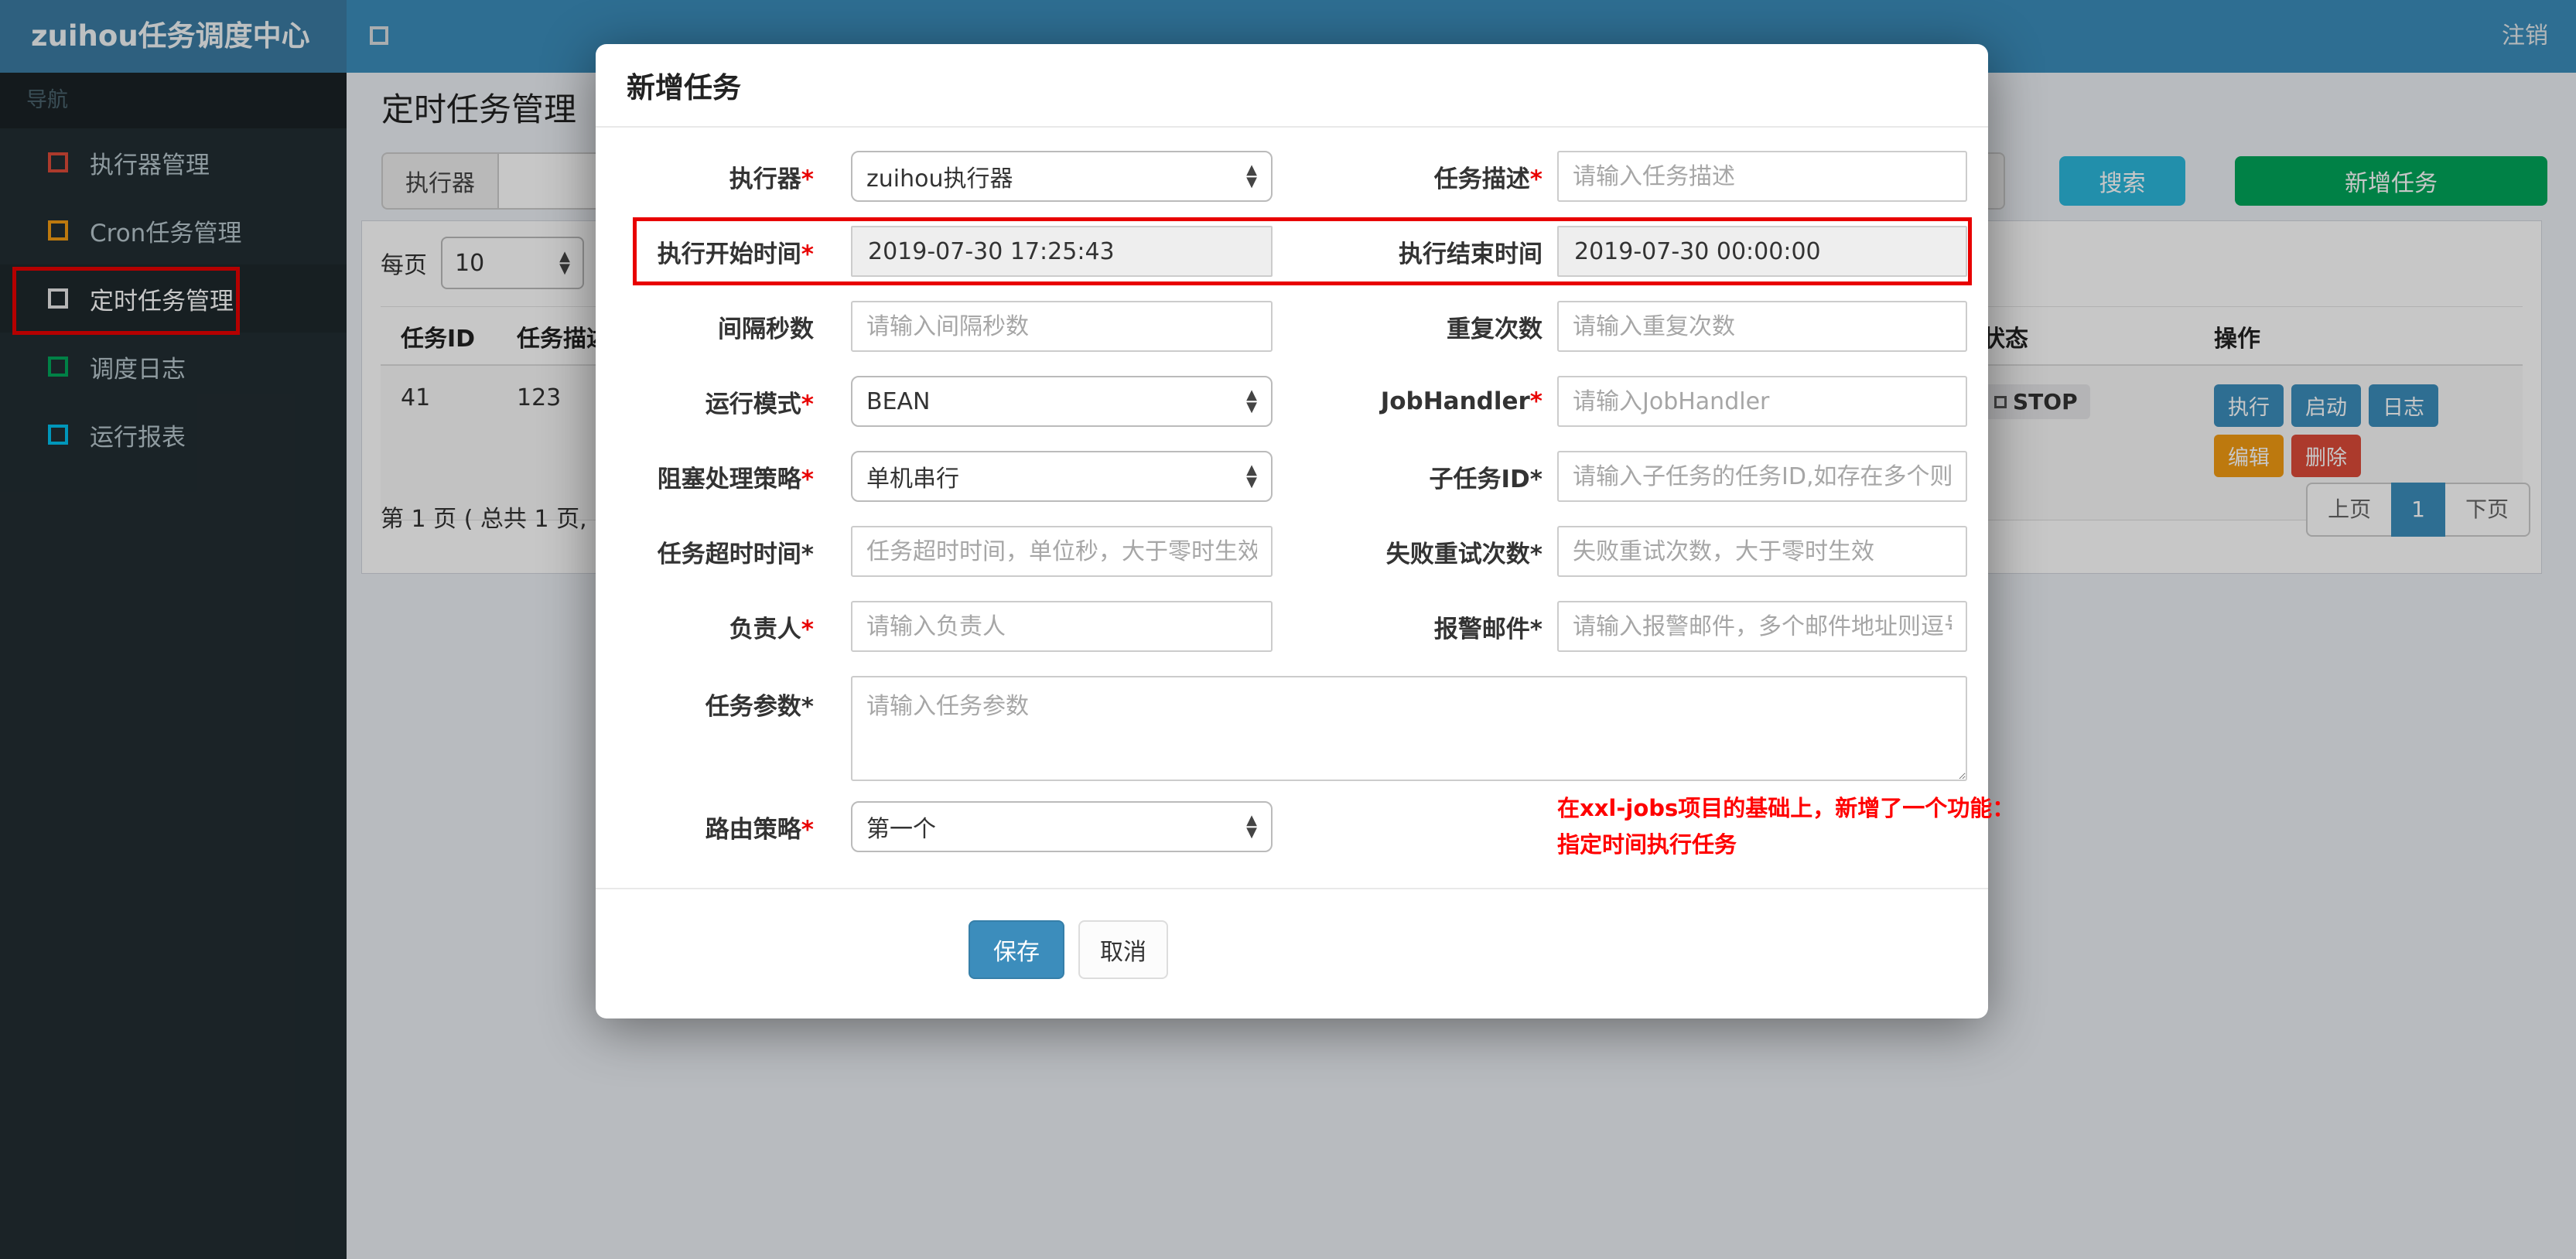 The image size is (2576, 1259). What do you see at coordinates (1464, 554) in the screenshot?
I see `fail-retry-count-label: 失败重试次数*` at bounding box center [1464, 554].